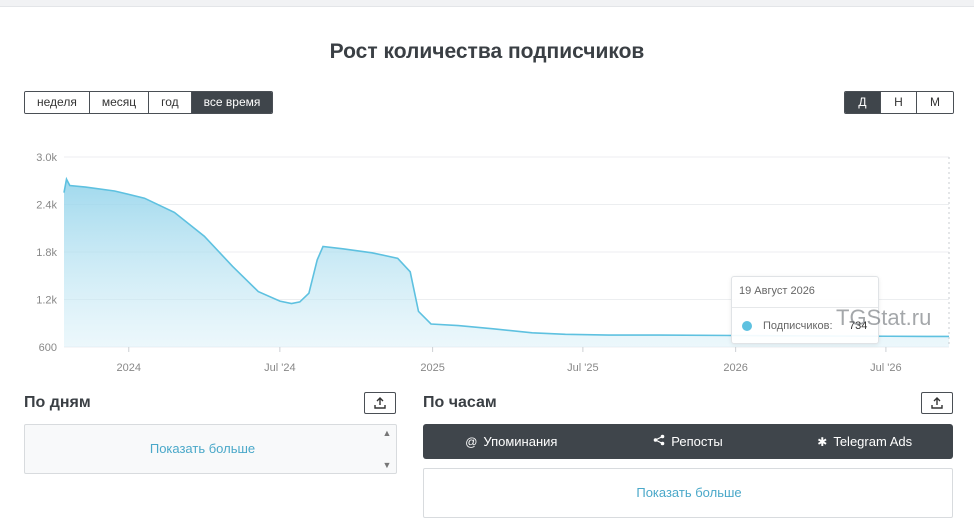 The image size is (974, 528). Describe the element at coordinates (129, 368) in the screenshot. I see `x-tick-label: 2024` at that location.